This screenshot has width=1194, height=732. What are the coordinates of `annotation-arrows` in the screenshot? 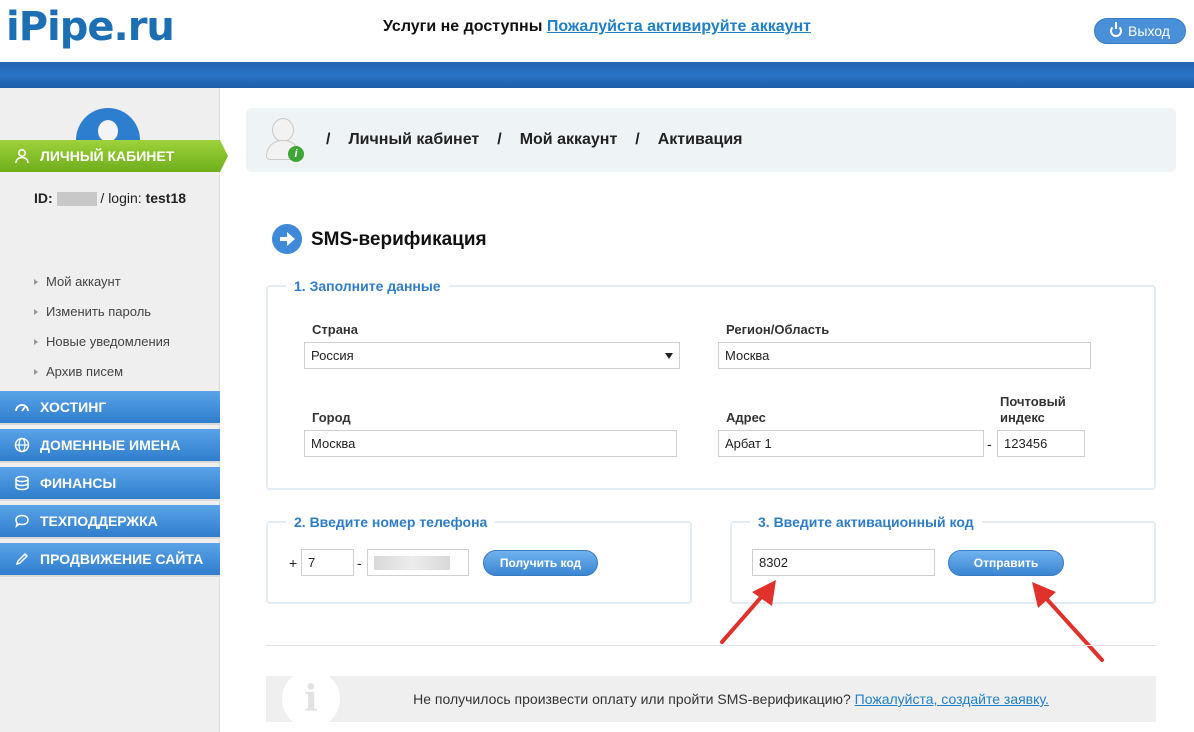 It's located at (912, 621).